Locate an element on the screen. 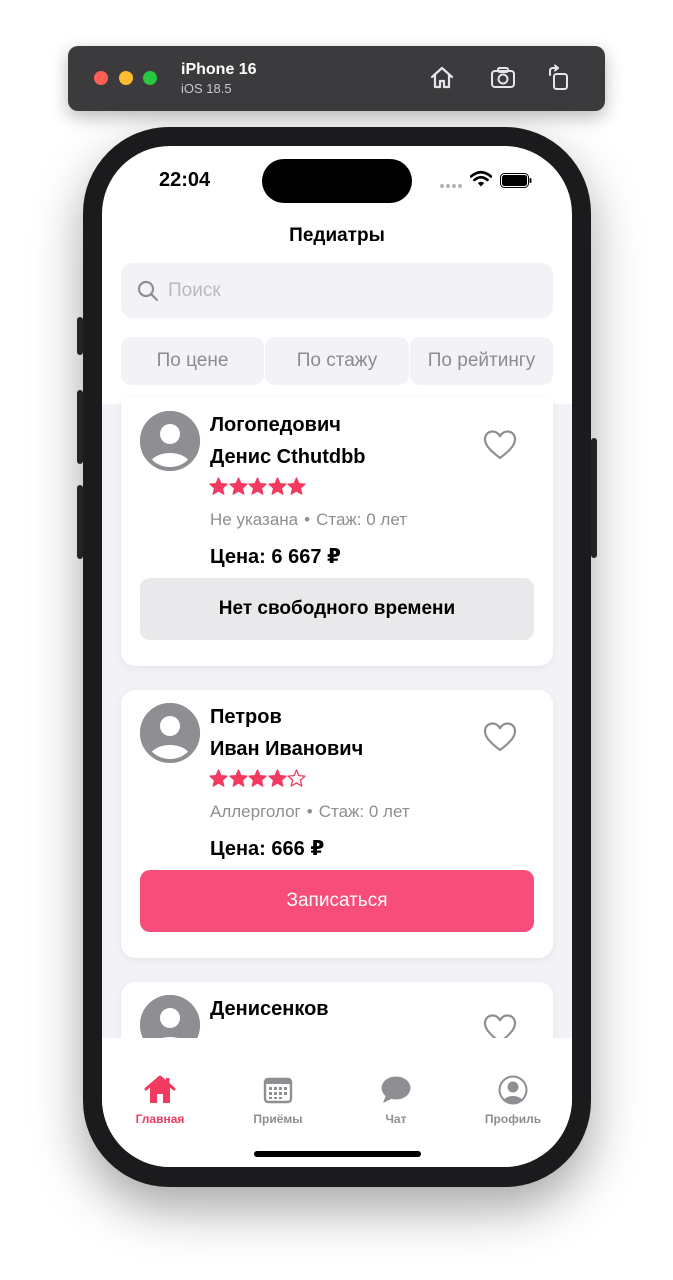 The height and width of the screenshot is (1280, 673). doctor-price: Цена: 6 667 ₽ is located at coordinates (275, 557).